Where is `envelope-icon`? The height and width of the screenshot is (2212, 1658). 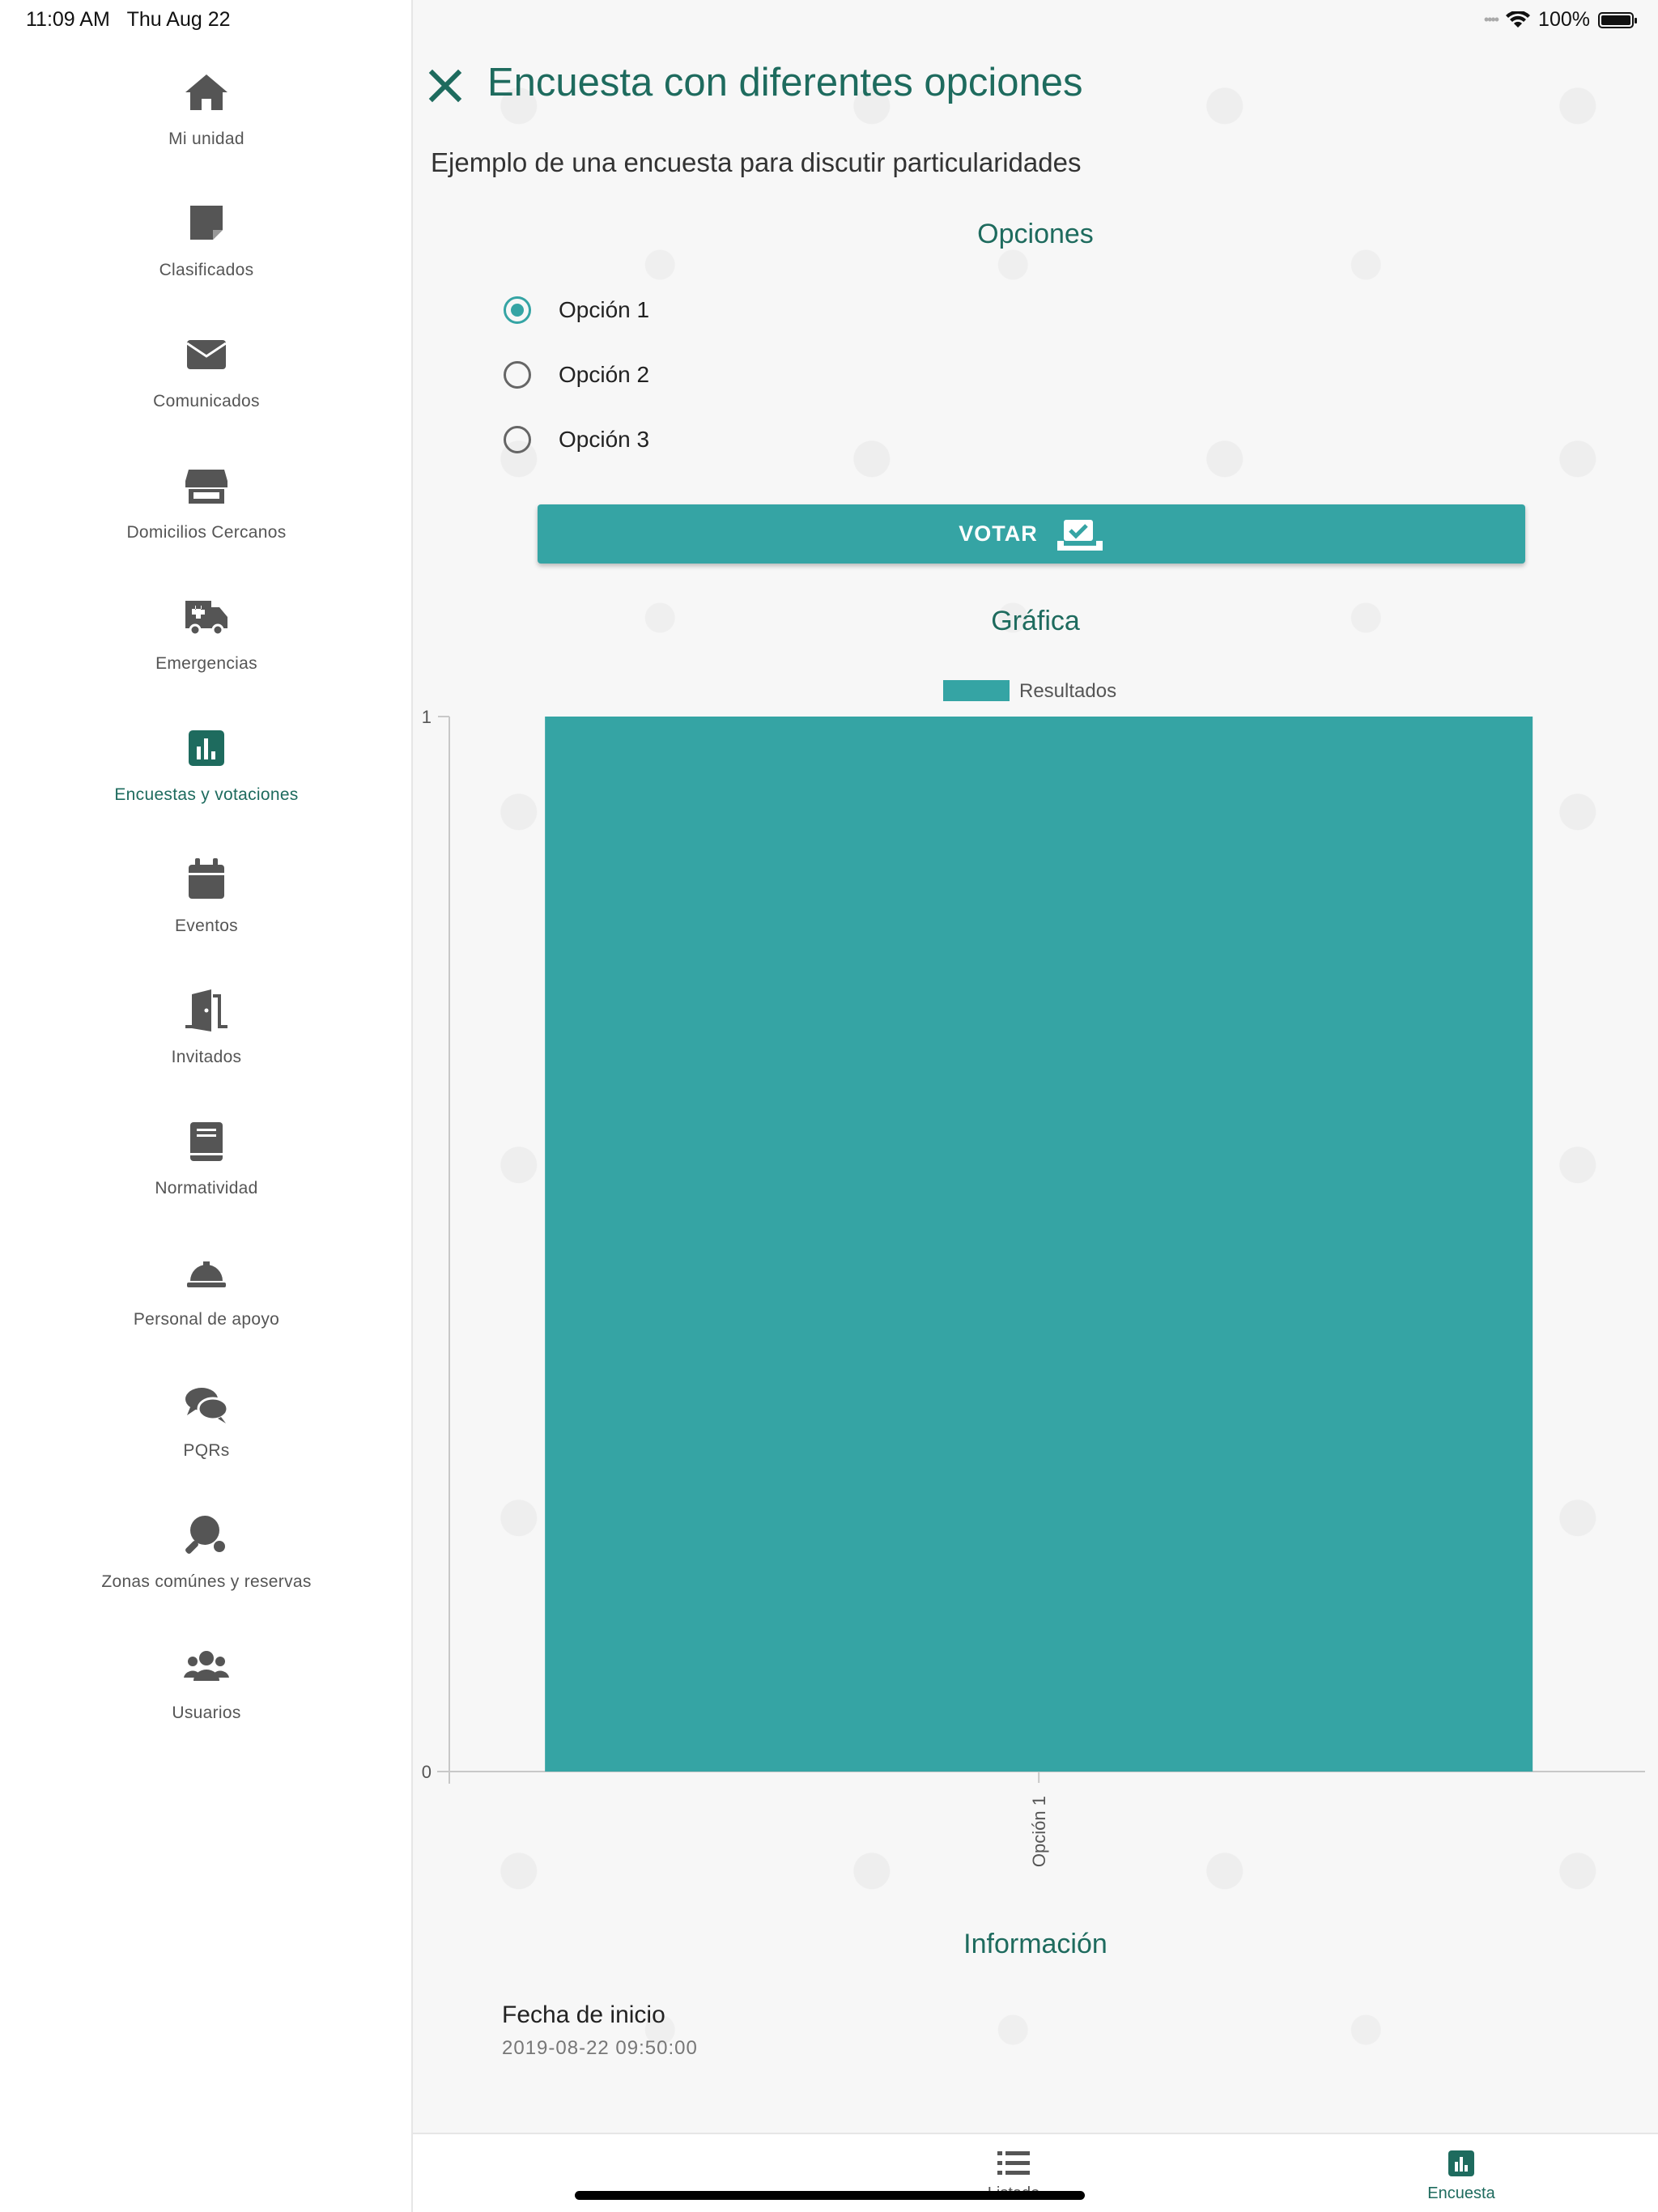 envelope-icon is located at coordinates (206, 355).